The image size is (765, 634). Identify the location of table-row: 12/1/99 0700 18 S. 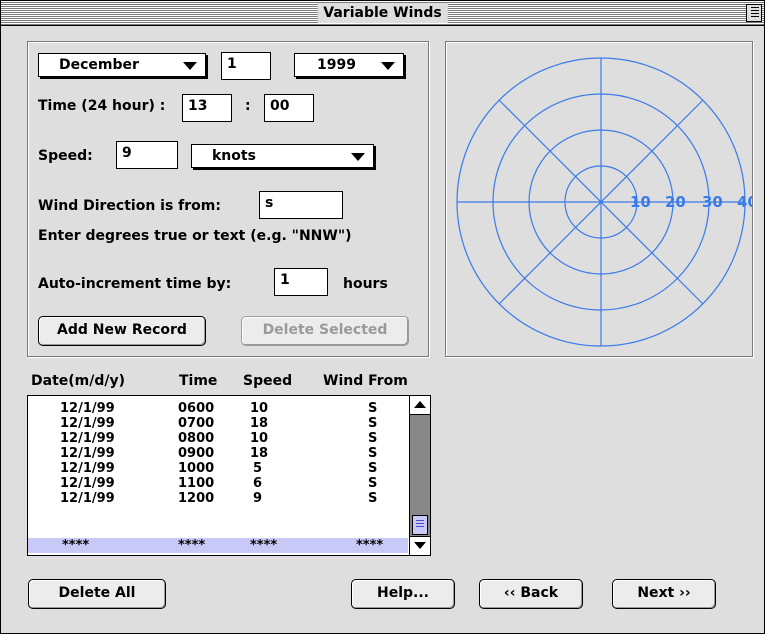
(218, 423).